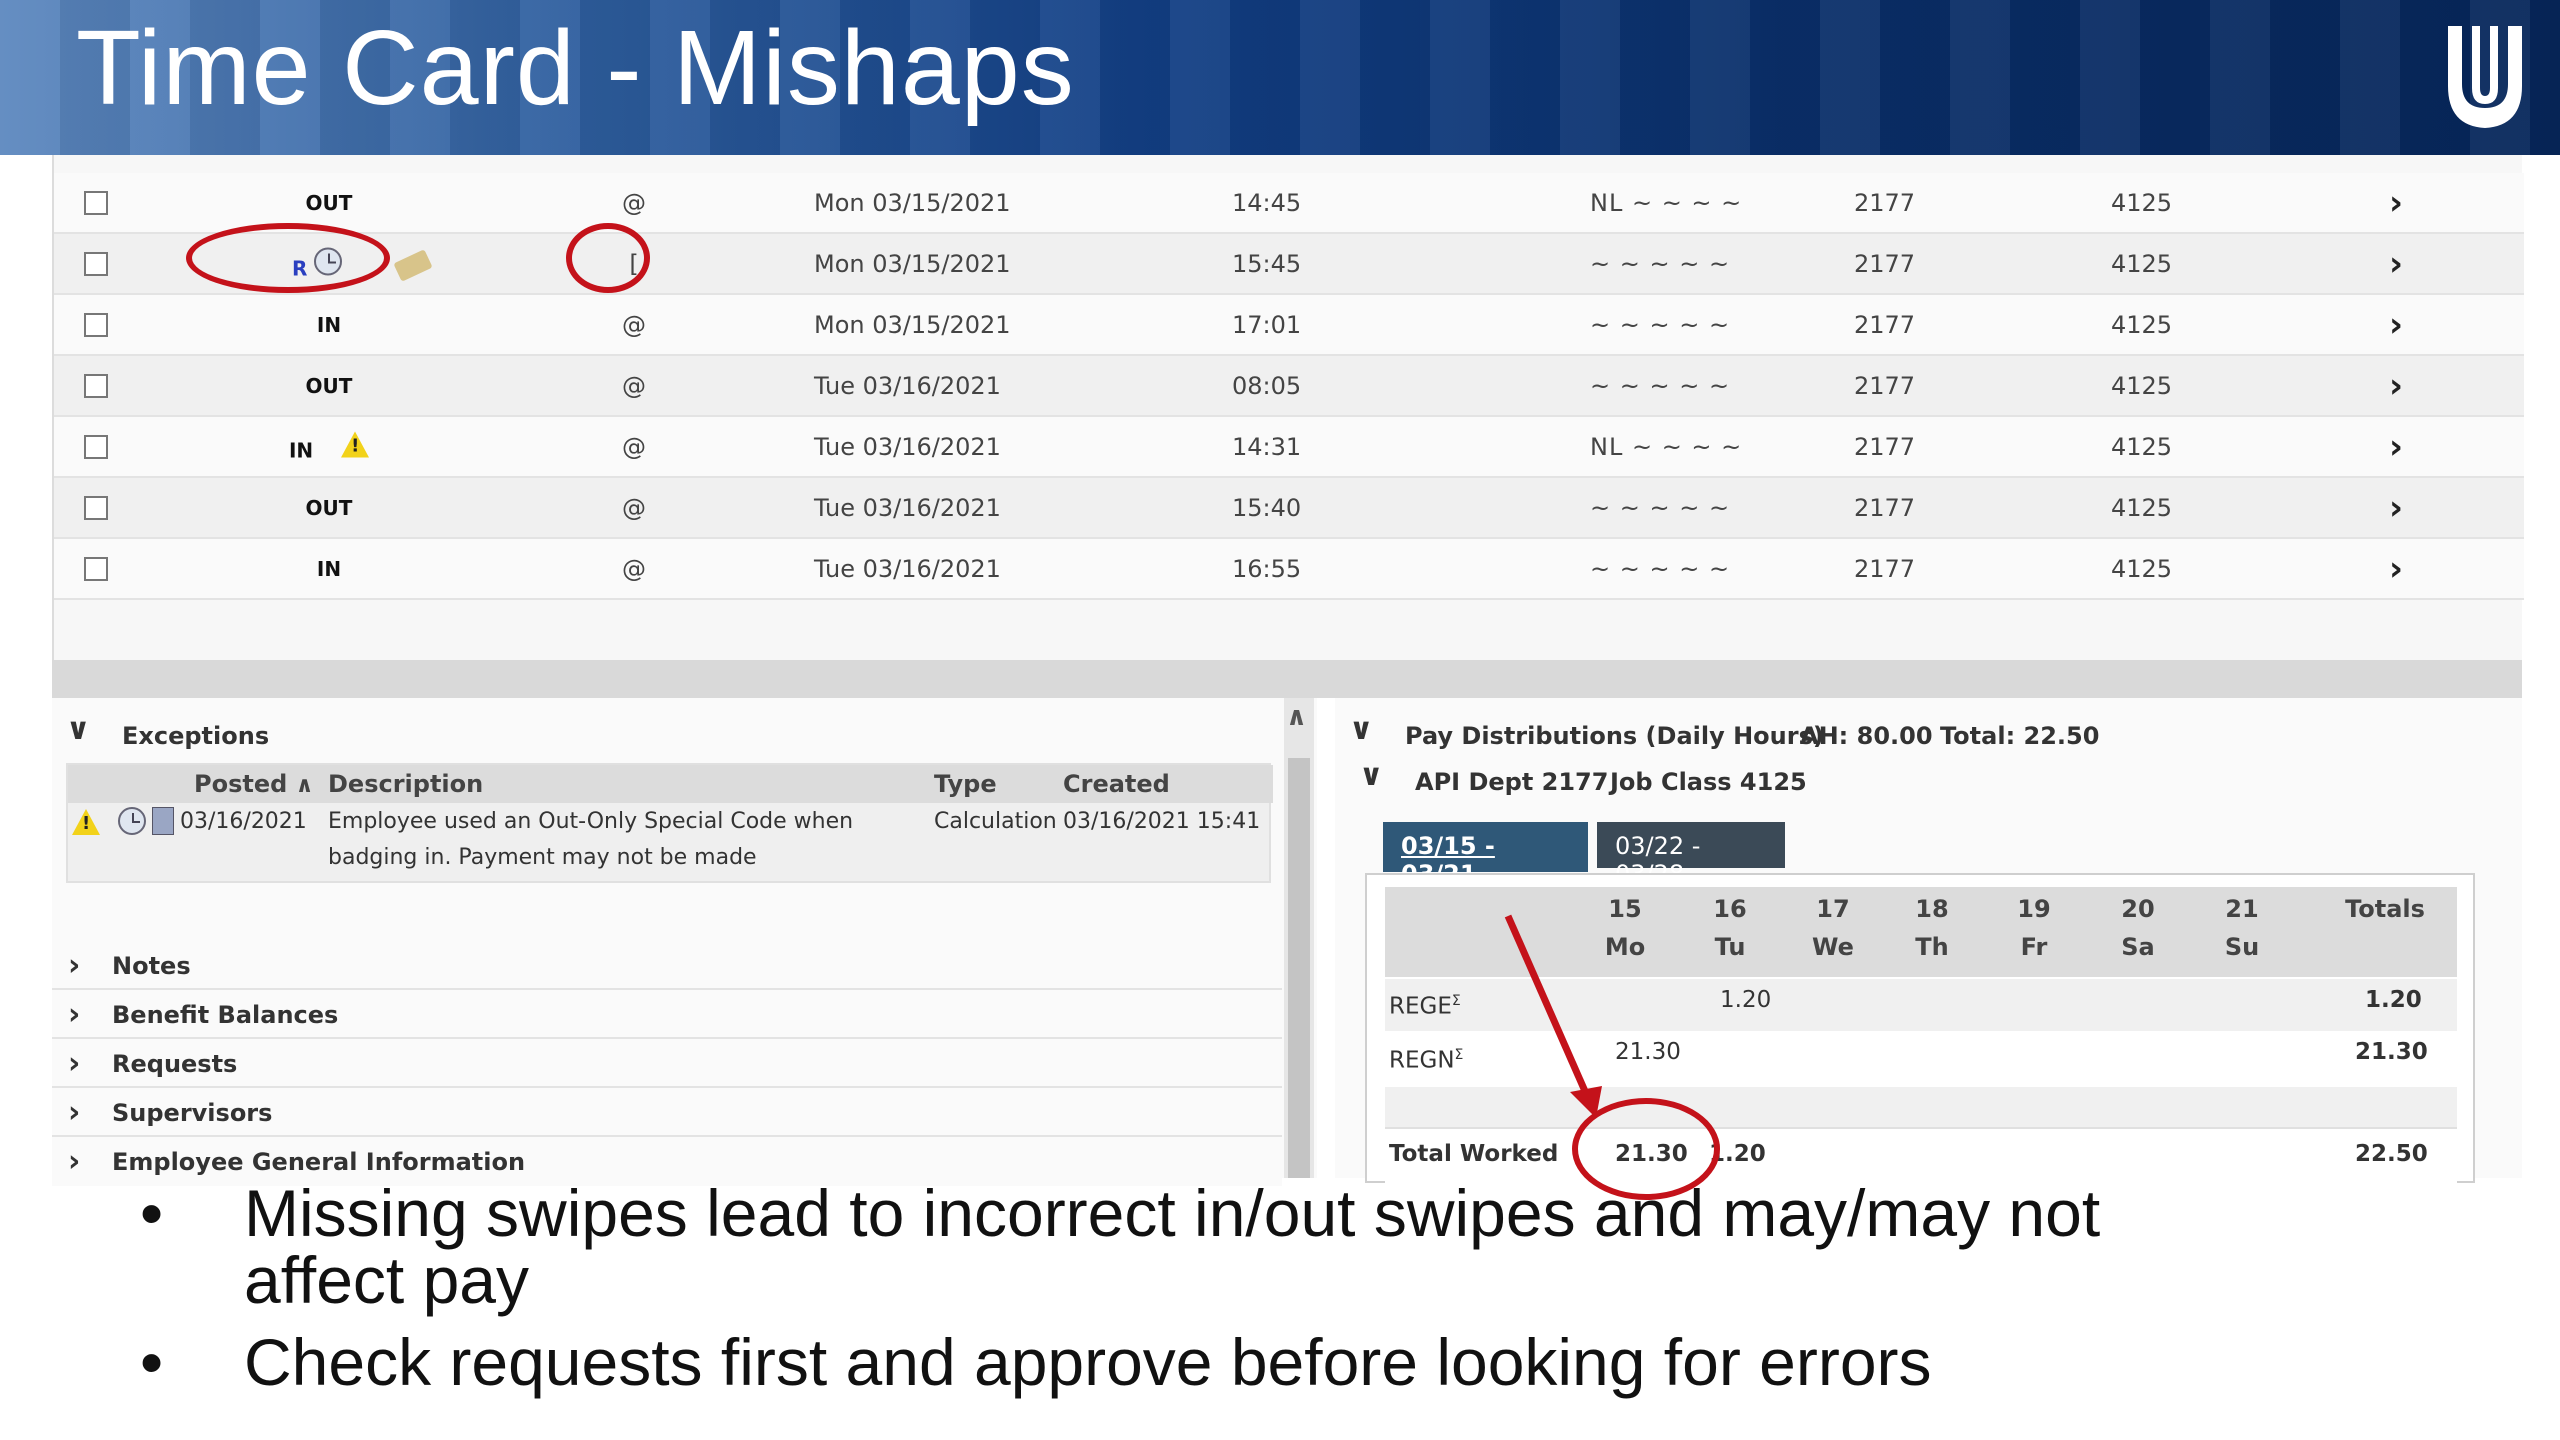 This screenshot has height=1440, width=2560. What do you see at coordinates (1691, 855) in the screenshot?
I see `tab-week-2: 03/22 - 03/28` at bounding box center [1691, 855].